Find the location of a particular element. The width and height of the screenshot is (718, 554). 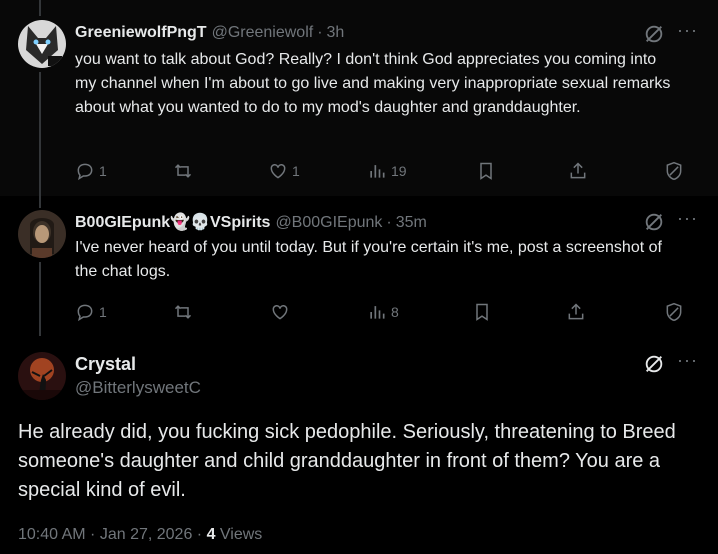

main-avatar-image is located at coordinates (42, 376).